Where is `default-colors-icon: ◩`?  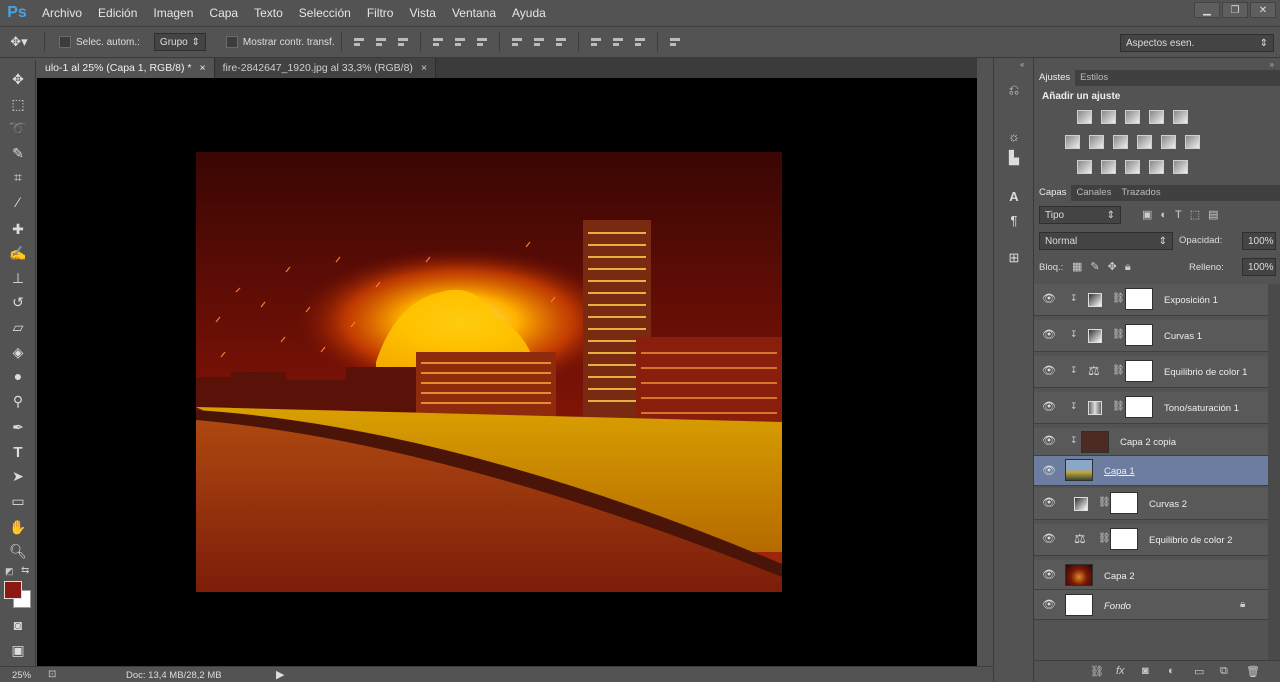
default-colors-icon: ◩ is located at coordinates (9, 571).